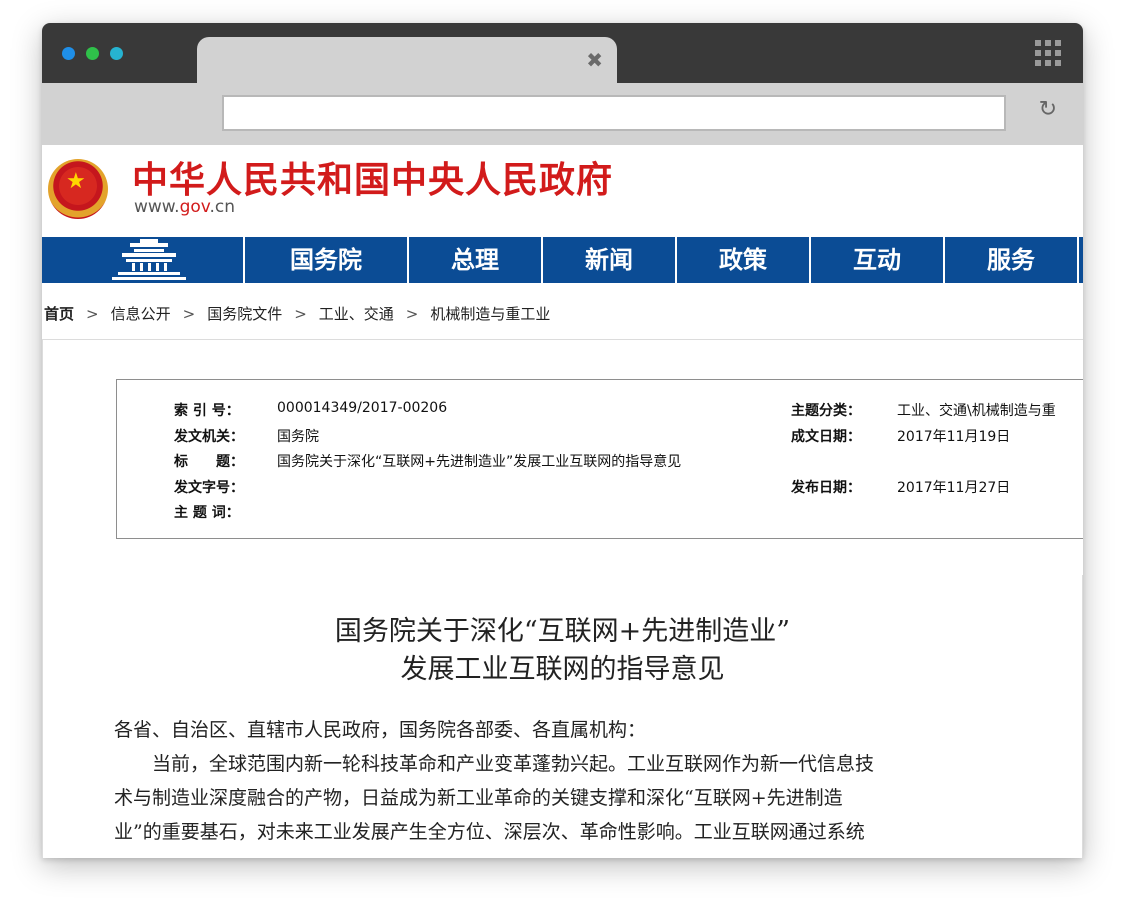 This screenshot has width=1126, height=913. Describe the element at coordinates (614, 113) in the screenshot. I see `address-bar` at that location.